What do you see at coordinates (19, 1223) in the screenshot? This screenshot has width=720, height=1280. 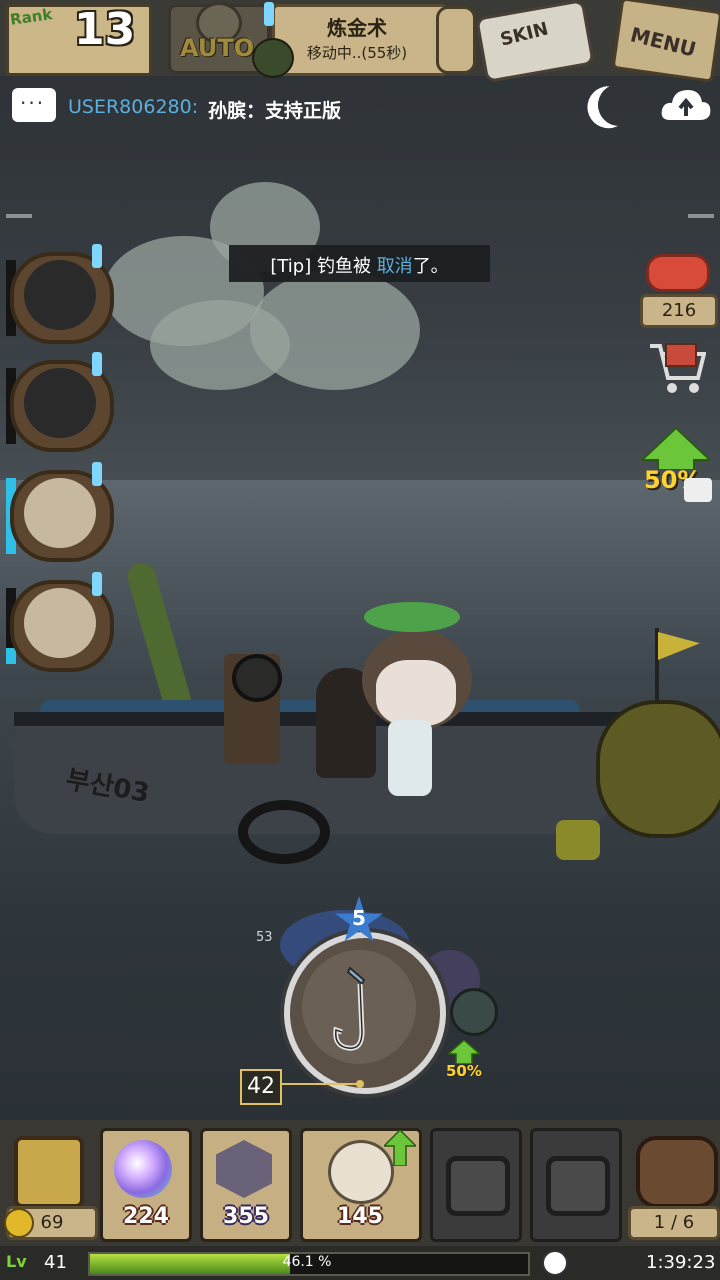 I see `gold-coin-icon` at bounding box center [19, 1223].